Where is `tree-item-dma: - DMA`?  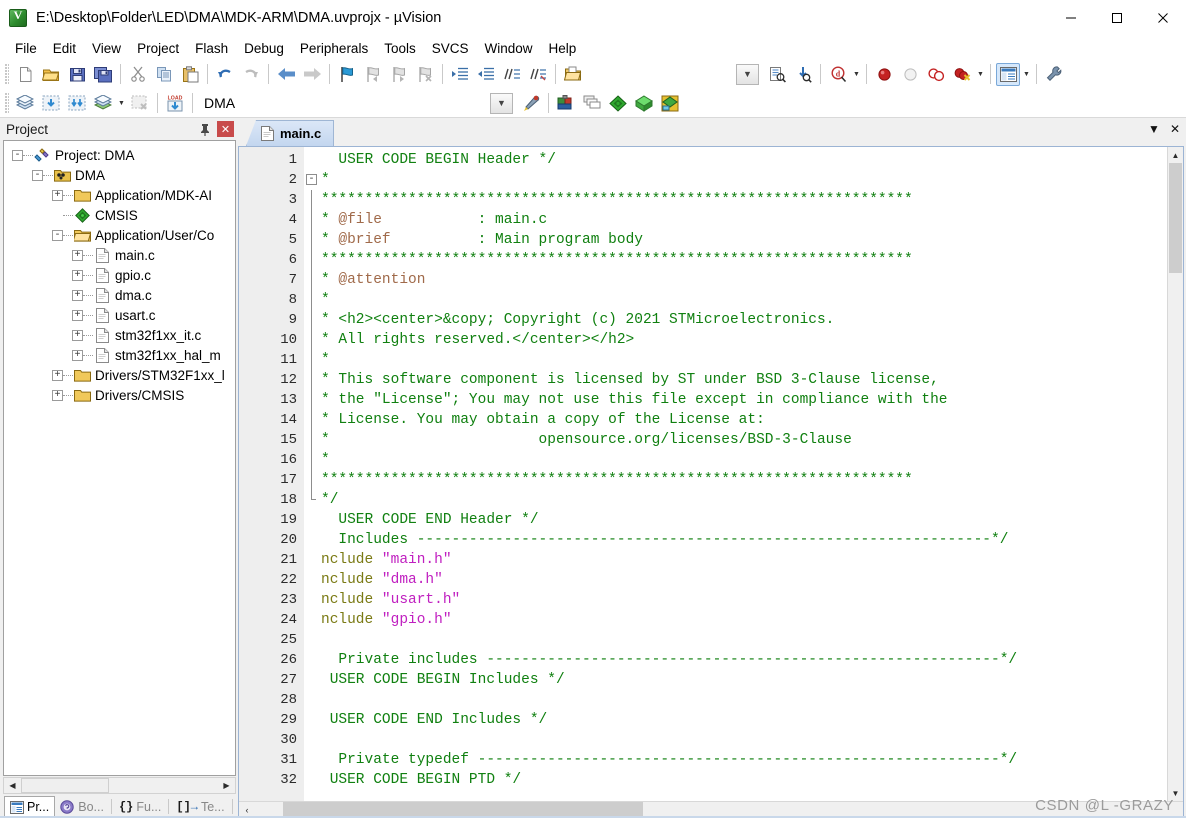 tree-item-dma: - DMA is located at coordinates (119, 175).